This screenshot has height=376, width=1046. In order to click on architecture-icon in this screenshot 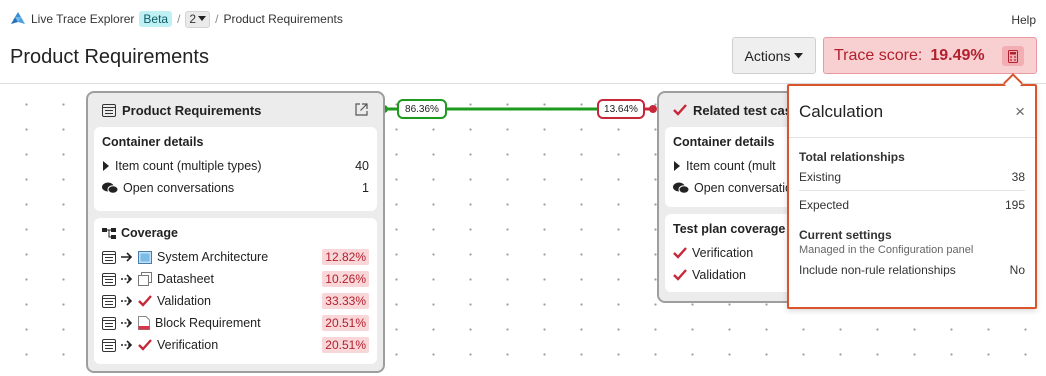, I will do `click(145, 257)`.